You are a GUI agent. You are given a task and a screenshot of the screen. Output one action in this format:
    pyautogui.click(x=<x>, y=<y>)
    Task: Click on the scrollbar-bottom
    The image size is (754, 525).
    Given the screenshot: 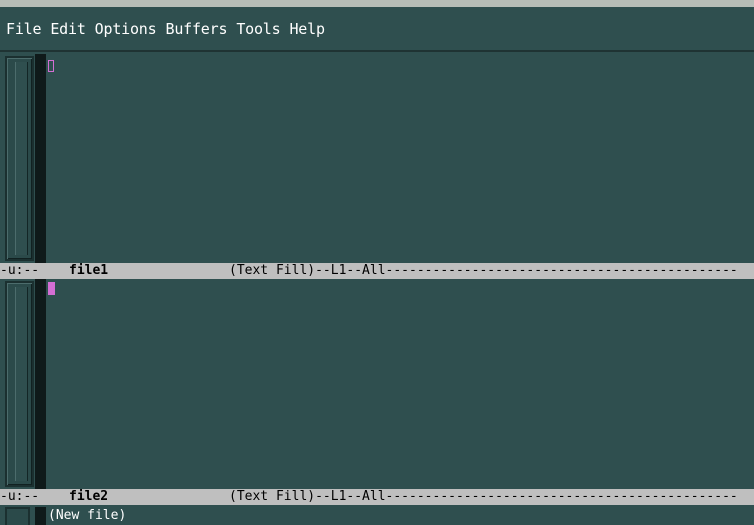 What is the action you would take?
    pyautogui.click(x=19, y=384)
    